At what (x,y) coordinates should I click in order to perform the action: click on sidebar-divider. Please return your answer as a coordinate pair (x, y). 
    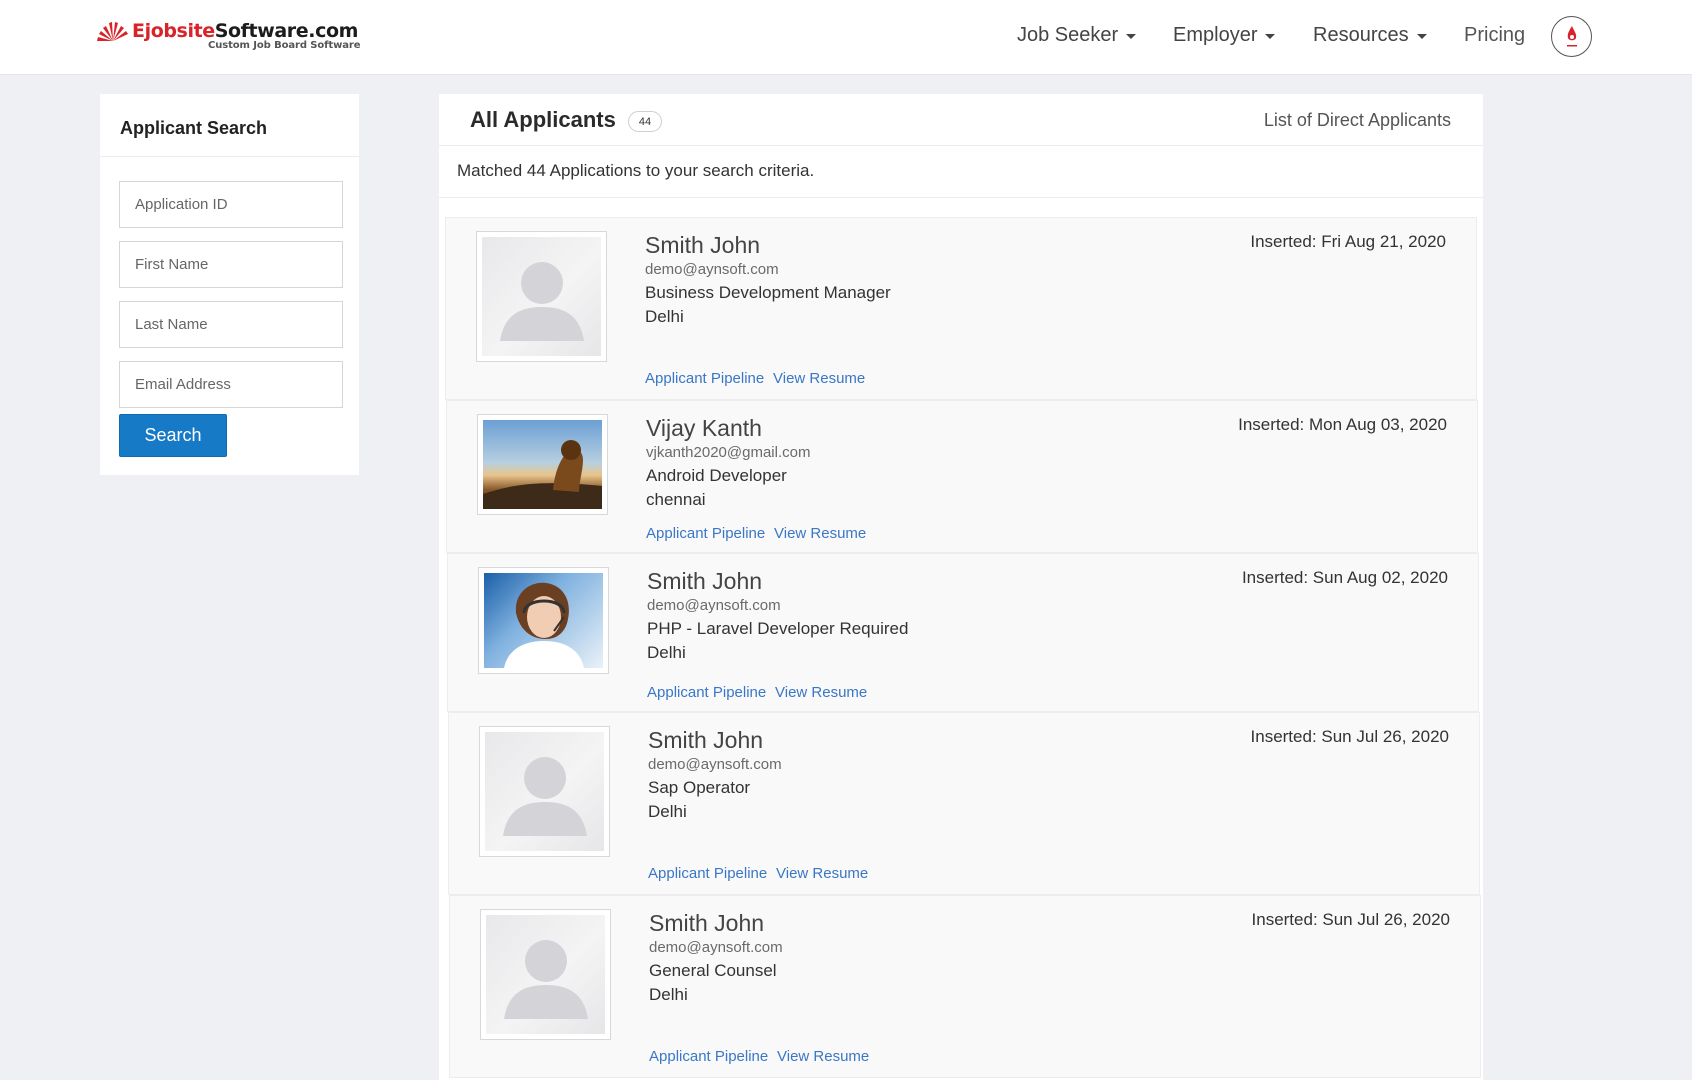
    Looking at the image, I should click on (229, 156).